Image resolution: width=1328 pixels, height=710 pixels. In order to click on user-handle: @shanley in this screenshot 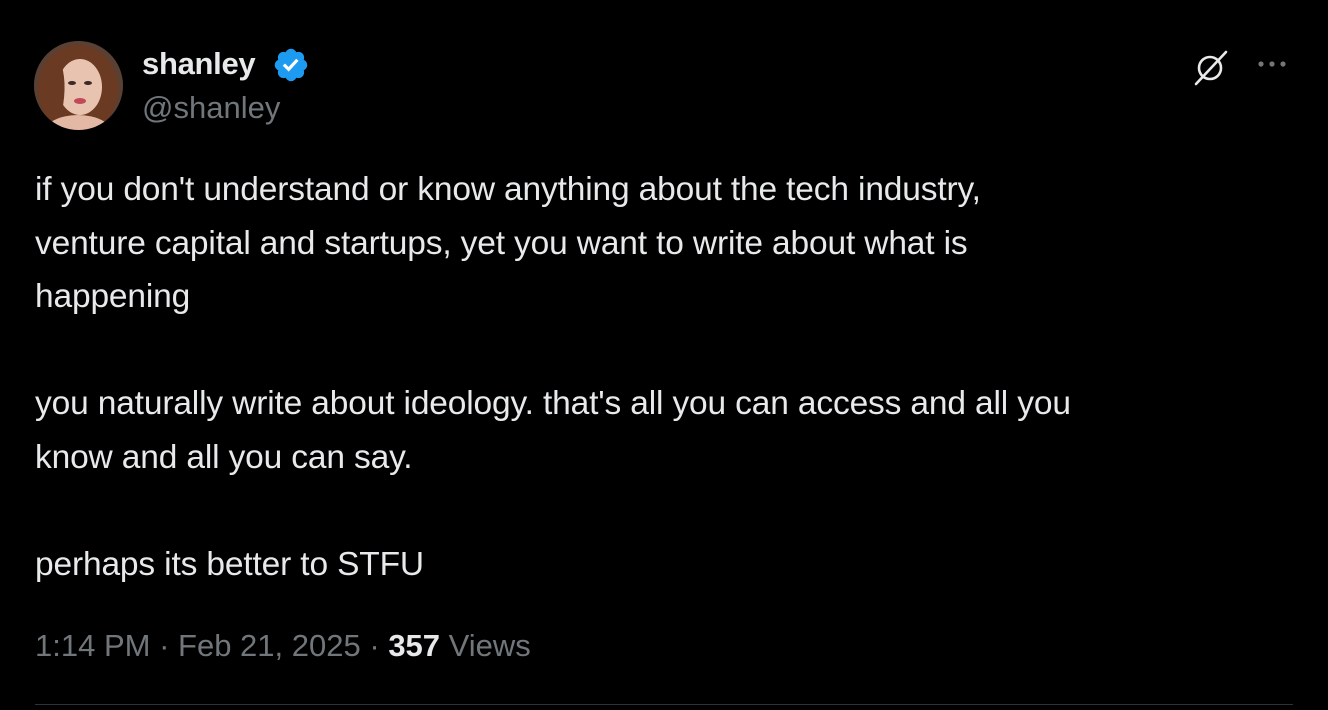, I will do `click(211, 108)`.